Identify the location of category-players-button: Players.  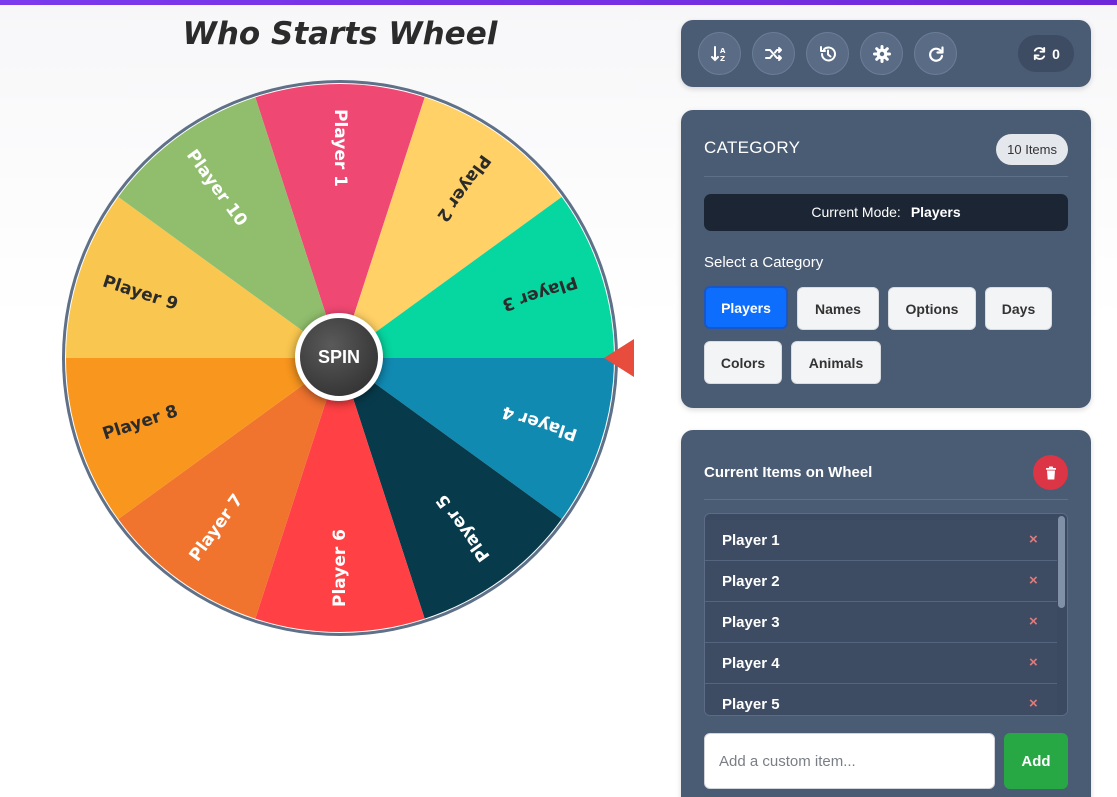
(746, 307).